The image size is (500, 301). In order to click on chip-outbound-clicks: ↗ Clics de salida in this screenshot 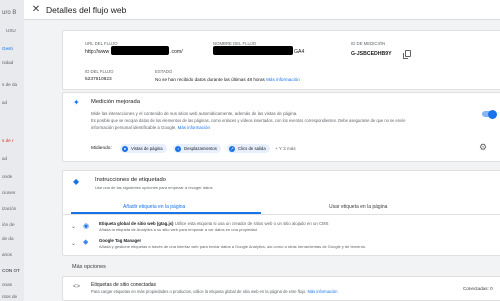, I will do `click(248, 148)`.